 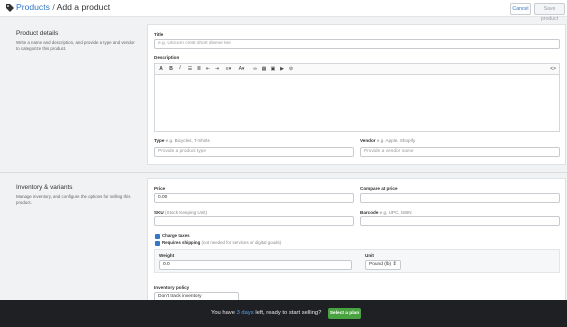 What do you see at coordinates (44, 187) in the screenshot?
I see `inventory-heading: Inventory & variants` at bounding box center [44, 187].